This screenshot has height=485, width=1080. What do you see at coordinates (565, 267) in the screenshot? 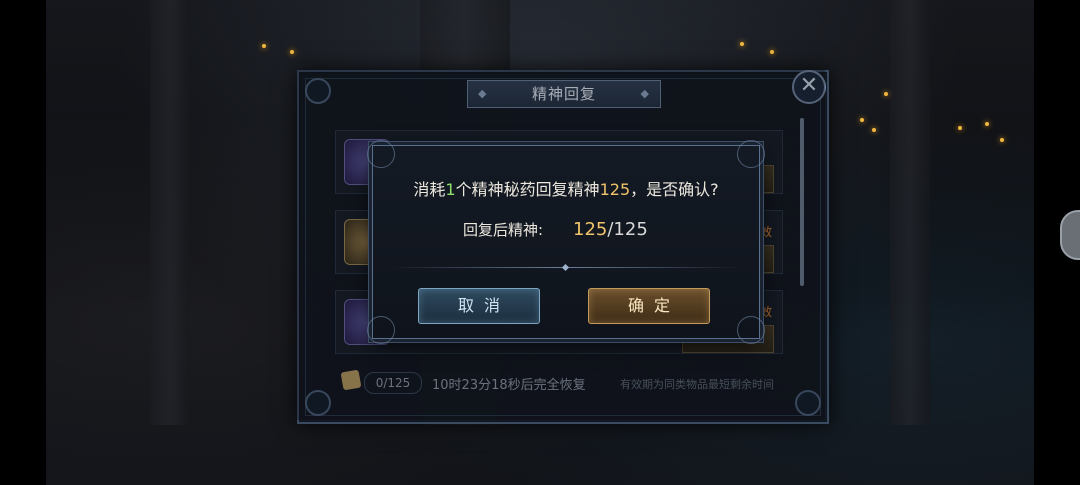
I see `divider` at bounding box center [565, 267].